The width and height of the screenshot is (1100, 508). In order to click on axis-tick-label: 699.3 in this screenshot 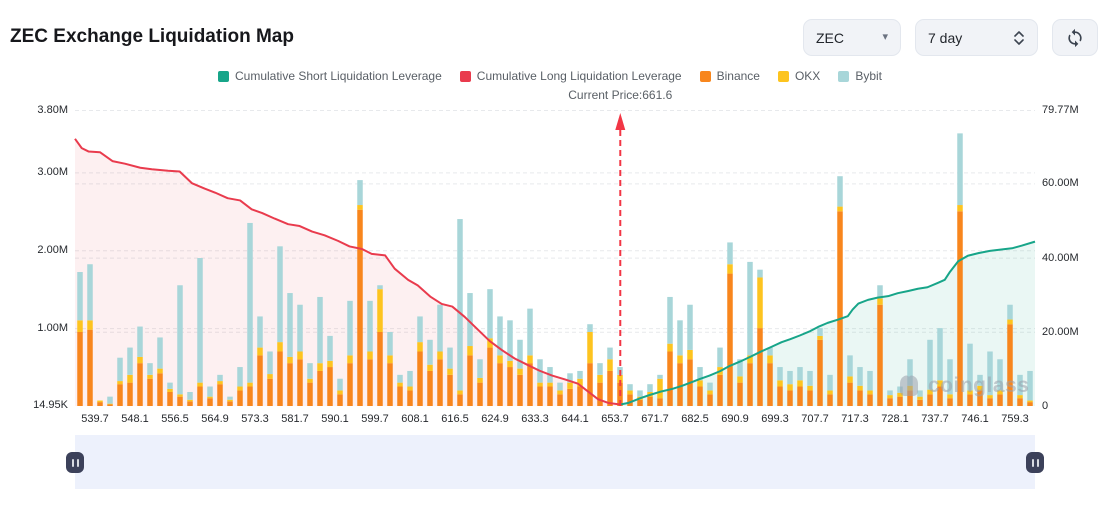, I will do `click(775, 419)`.